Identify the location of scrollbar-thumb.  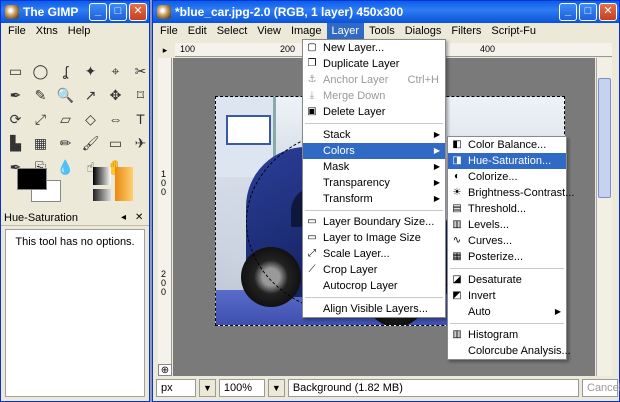
(604, 138).